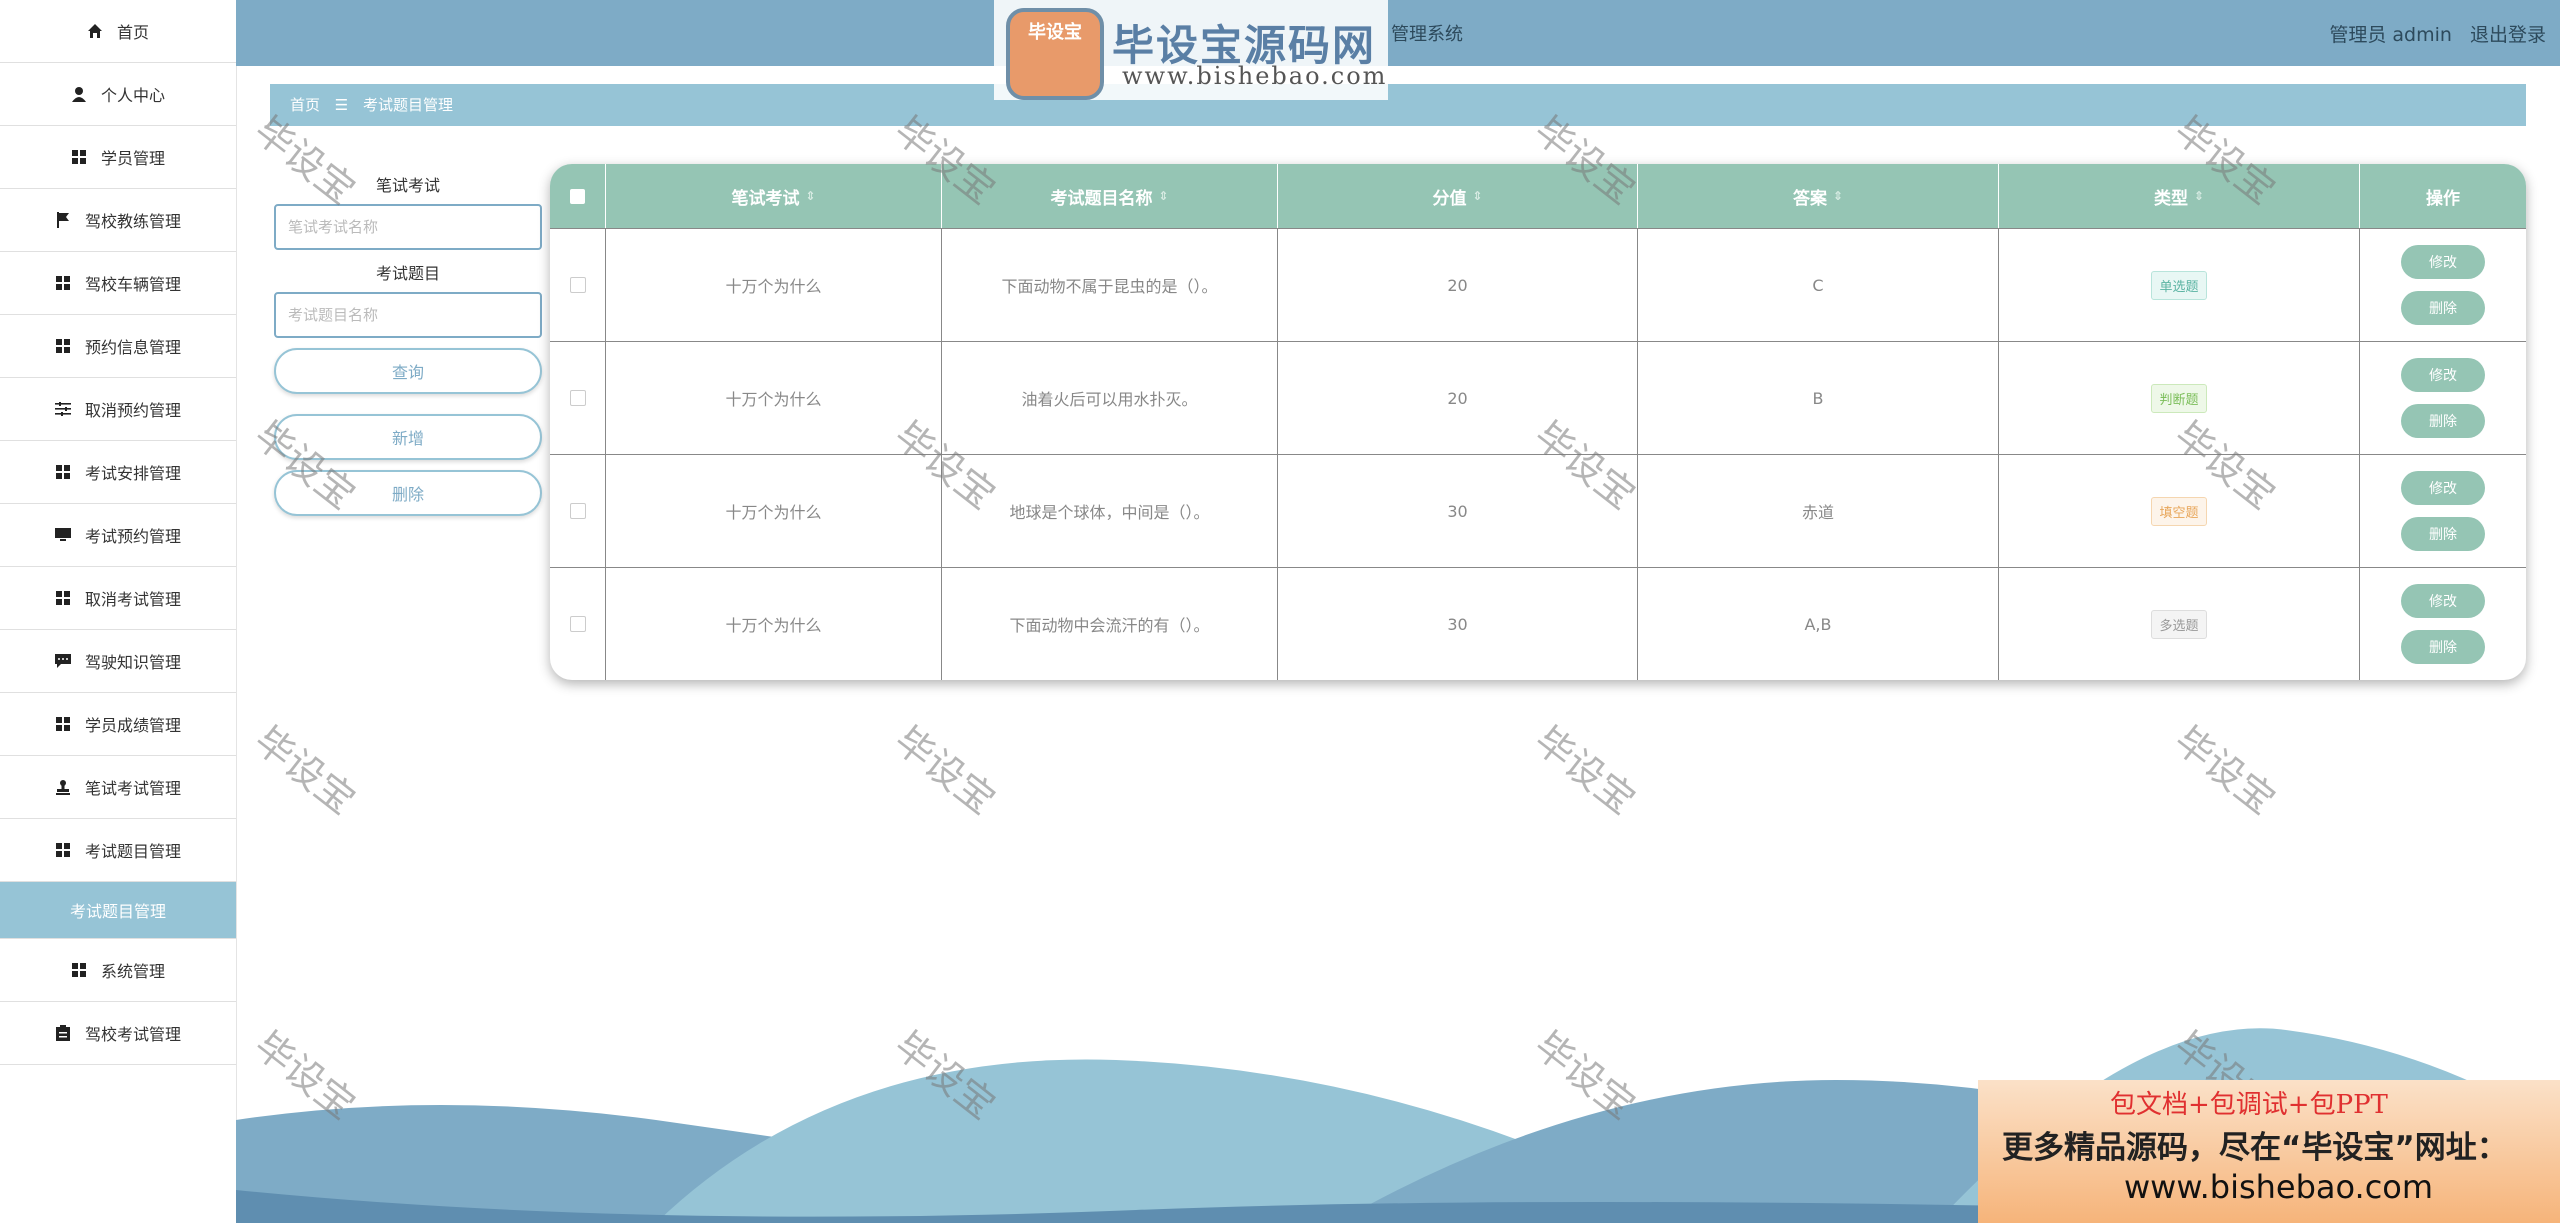  Describe the element at coordinates (132, 788) in the screenshot. I see `sidebar-item-label: 笔试考试管理` at that location.